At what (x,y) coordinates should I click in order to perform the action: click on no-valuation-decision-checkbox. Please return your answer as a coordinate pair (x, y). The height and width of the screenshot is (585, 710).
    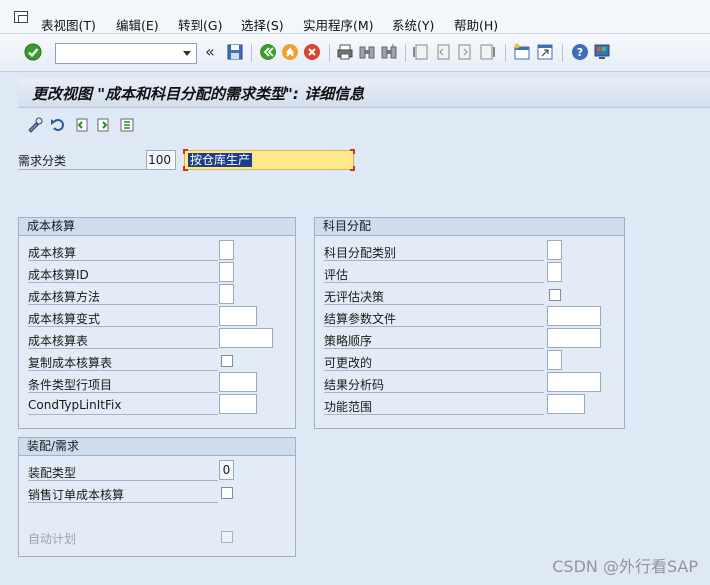
    Looking at the image, I should click on (555, 295).